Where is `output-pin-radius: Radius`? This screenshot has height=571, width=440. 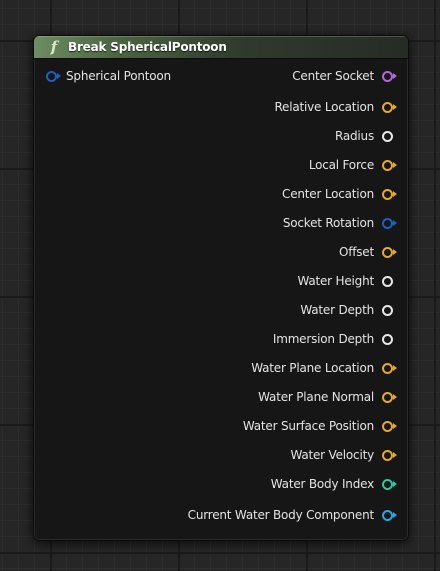 output-pin-radius: Radius is located at coordinates (366, 135).